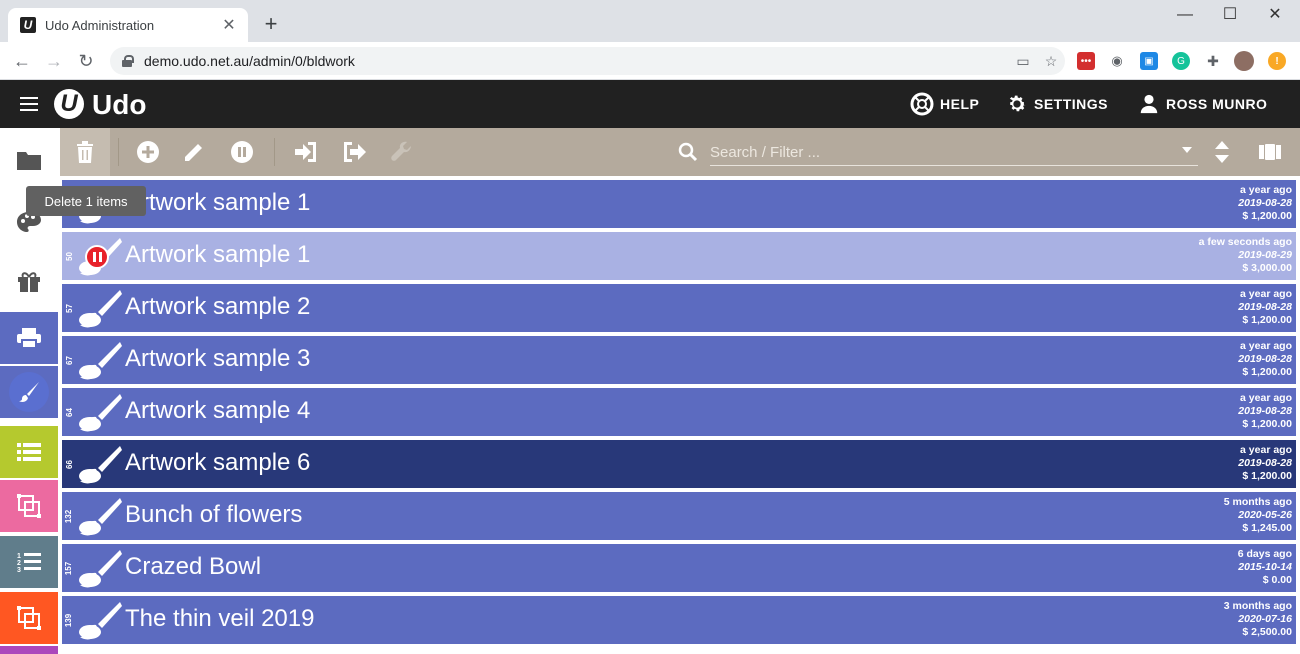 This screenshot has height=654, width=1300. I want to click on extensions-puzzle-icon: ✚, so click(1213, 61).